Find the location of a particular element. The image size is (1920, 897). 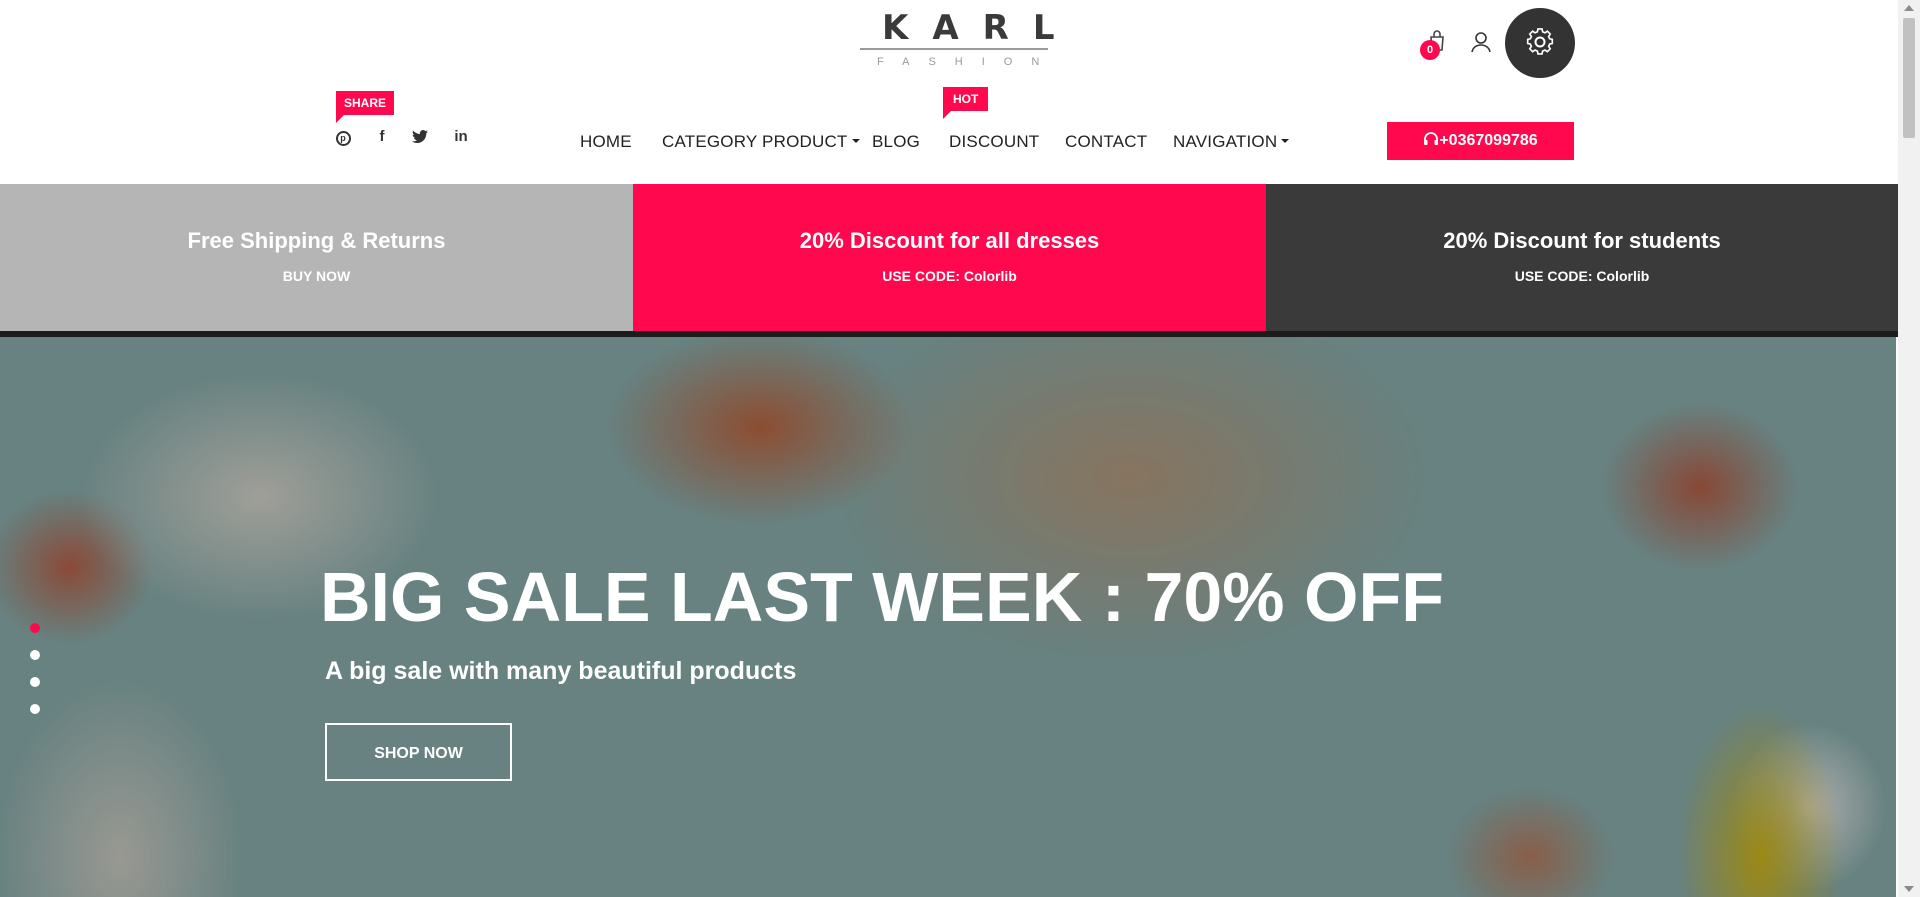

gear-icon is located at coordinates (1540, 41).